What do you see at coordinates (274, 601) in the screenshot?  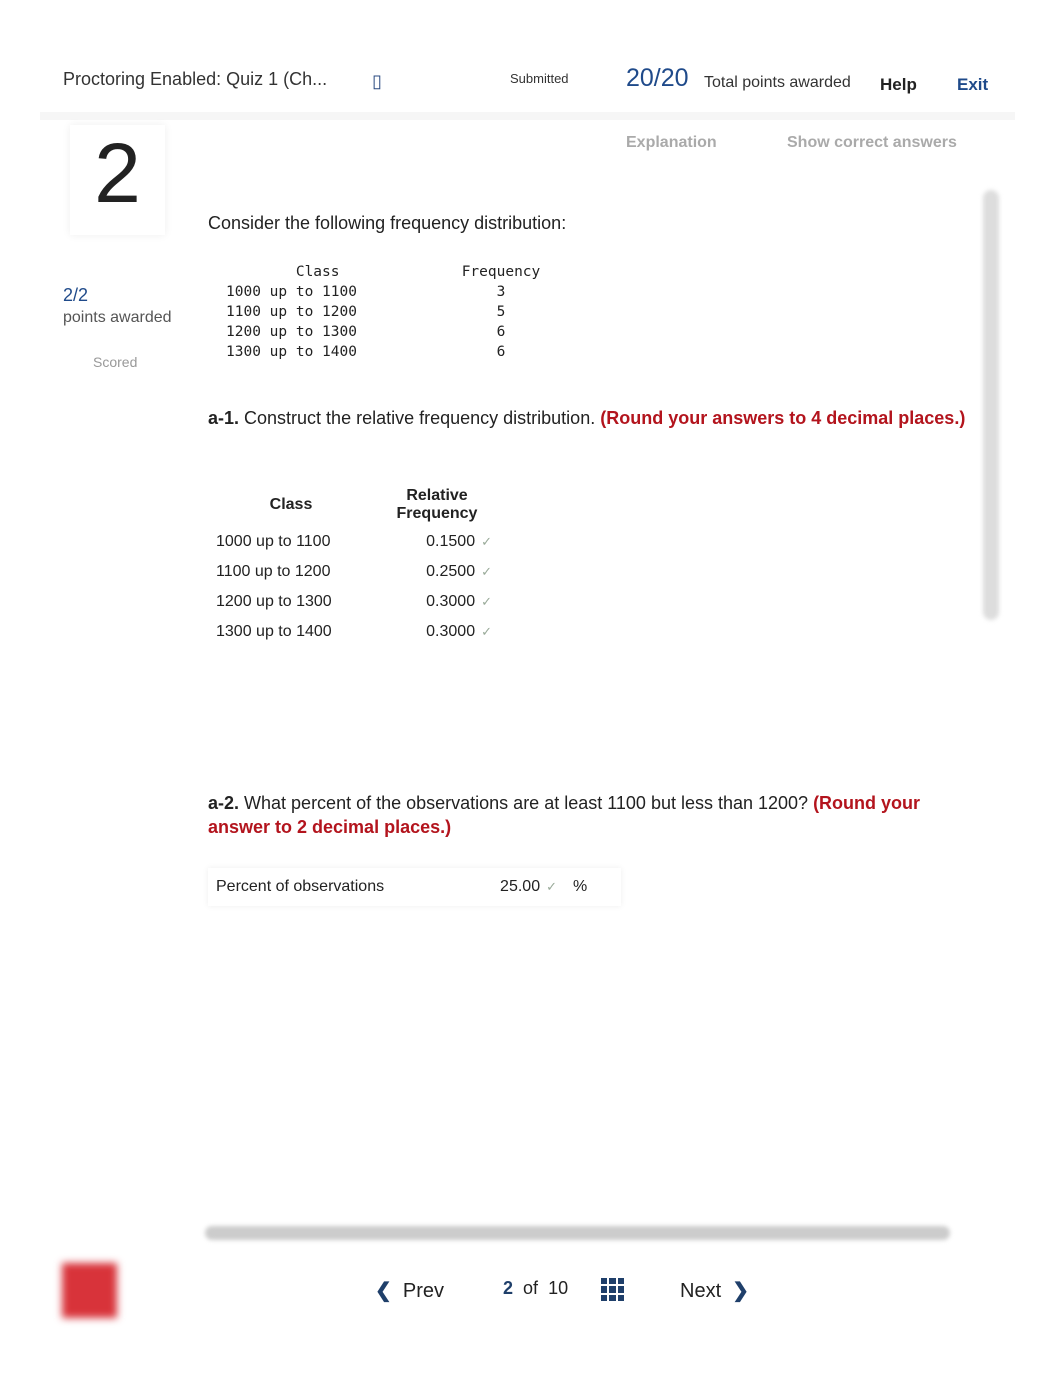 I see `class-cell: 1200 up to 1300` at bounding box center [274, 601].